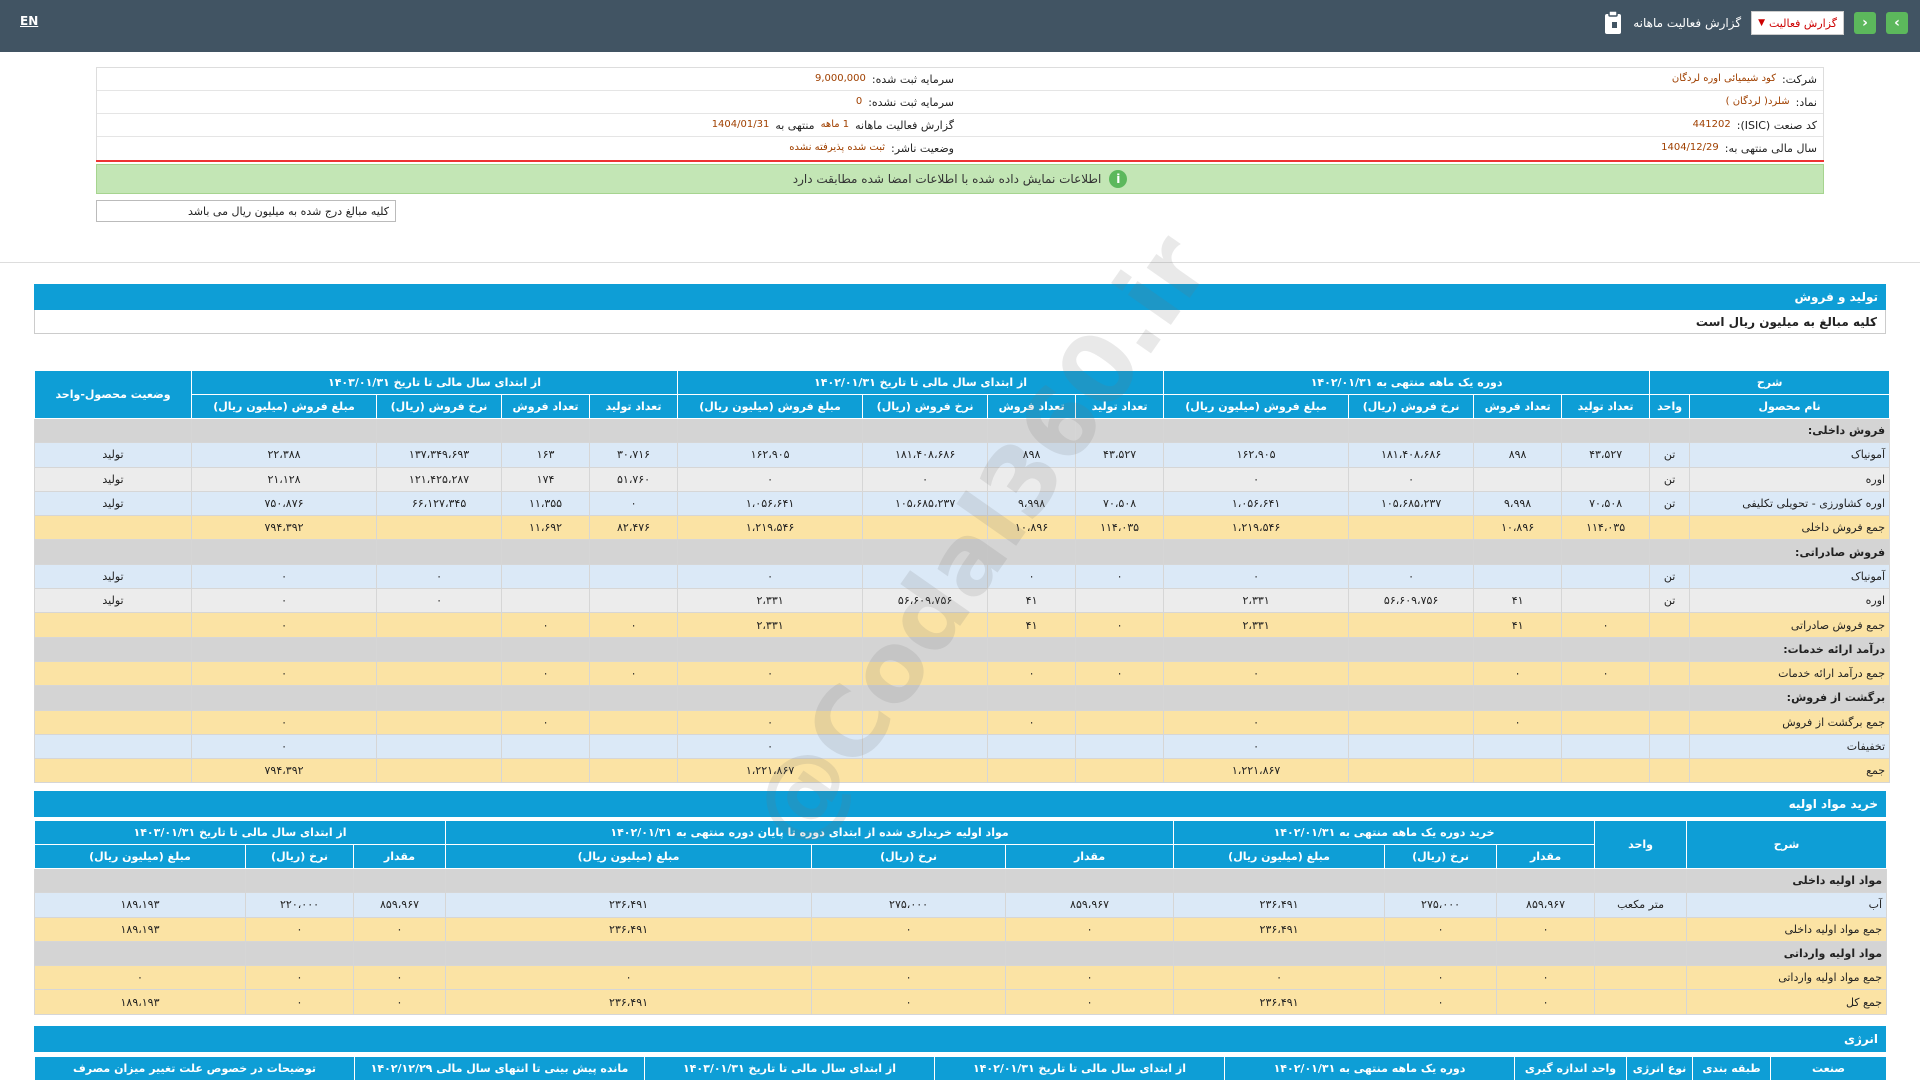 The image size is (1920, 1081). What do you see at coordinates (546, 406) in the screenshot?
I see `subheader-11: تعداد فروش` at bounding box center [546, 406].